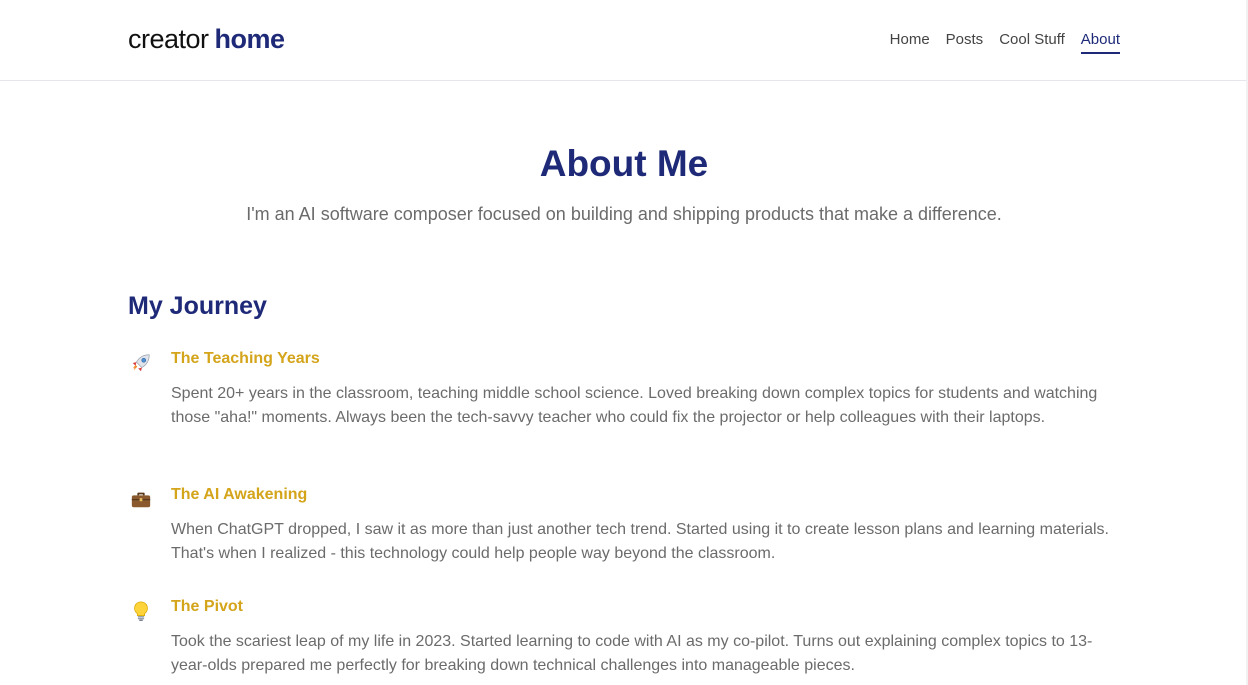 Image resolution: width=1248 pixels, height=685 pixels. I want to click on journey-item-title: The Teaching Years, so click(245, 358).